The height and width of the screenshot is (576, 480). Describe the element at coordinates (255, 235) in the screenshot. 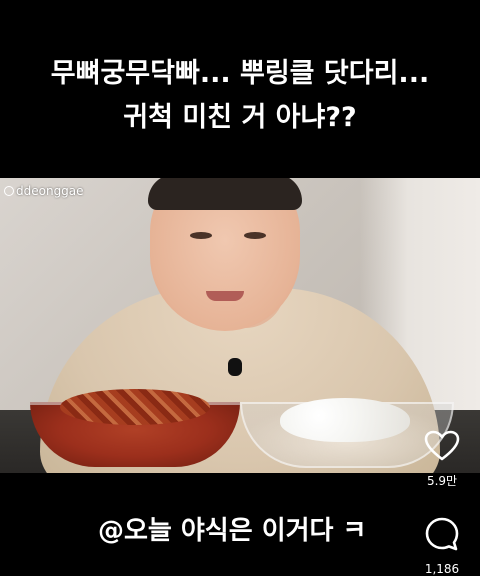

I see `person-eye-right` at that location.